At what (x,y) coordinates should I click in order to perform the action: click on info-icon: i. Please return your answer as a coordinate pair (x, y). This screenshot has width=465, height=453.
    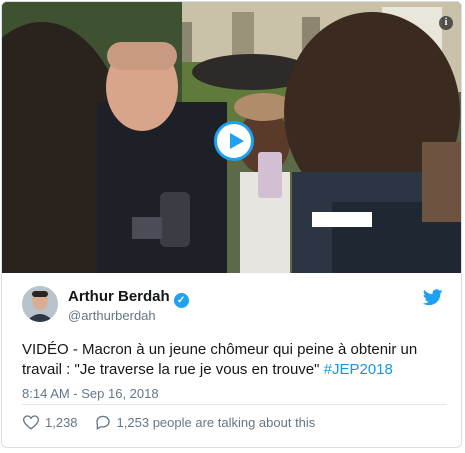
    Looking at the image, I should click on (446, 23).